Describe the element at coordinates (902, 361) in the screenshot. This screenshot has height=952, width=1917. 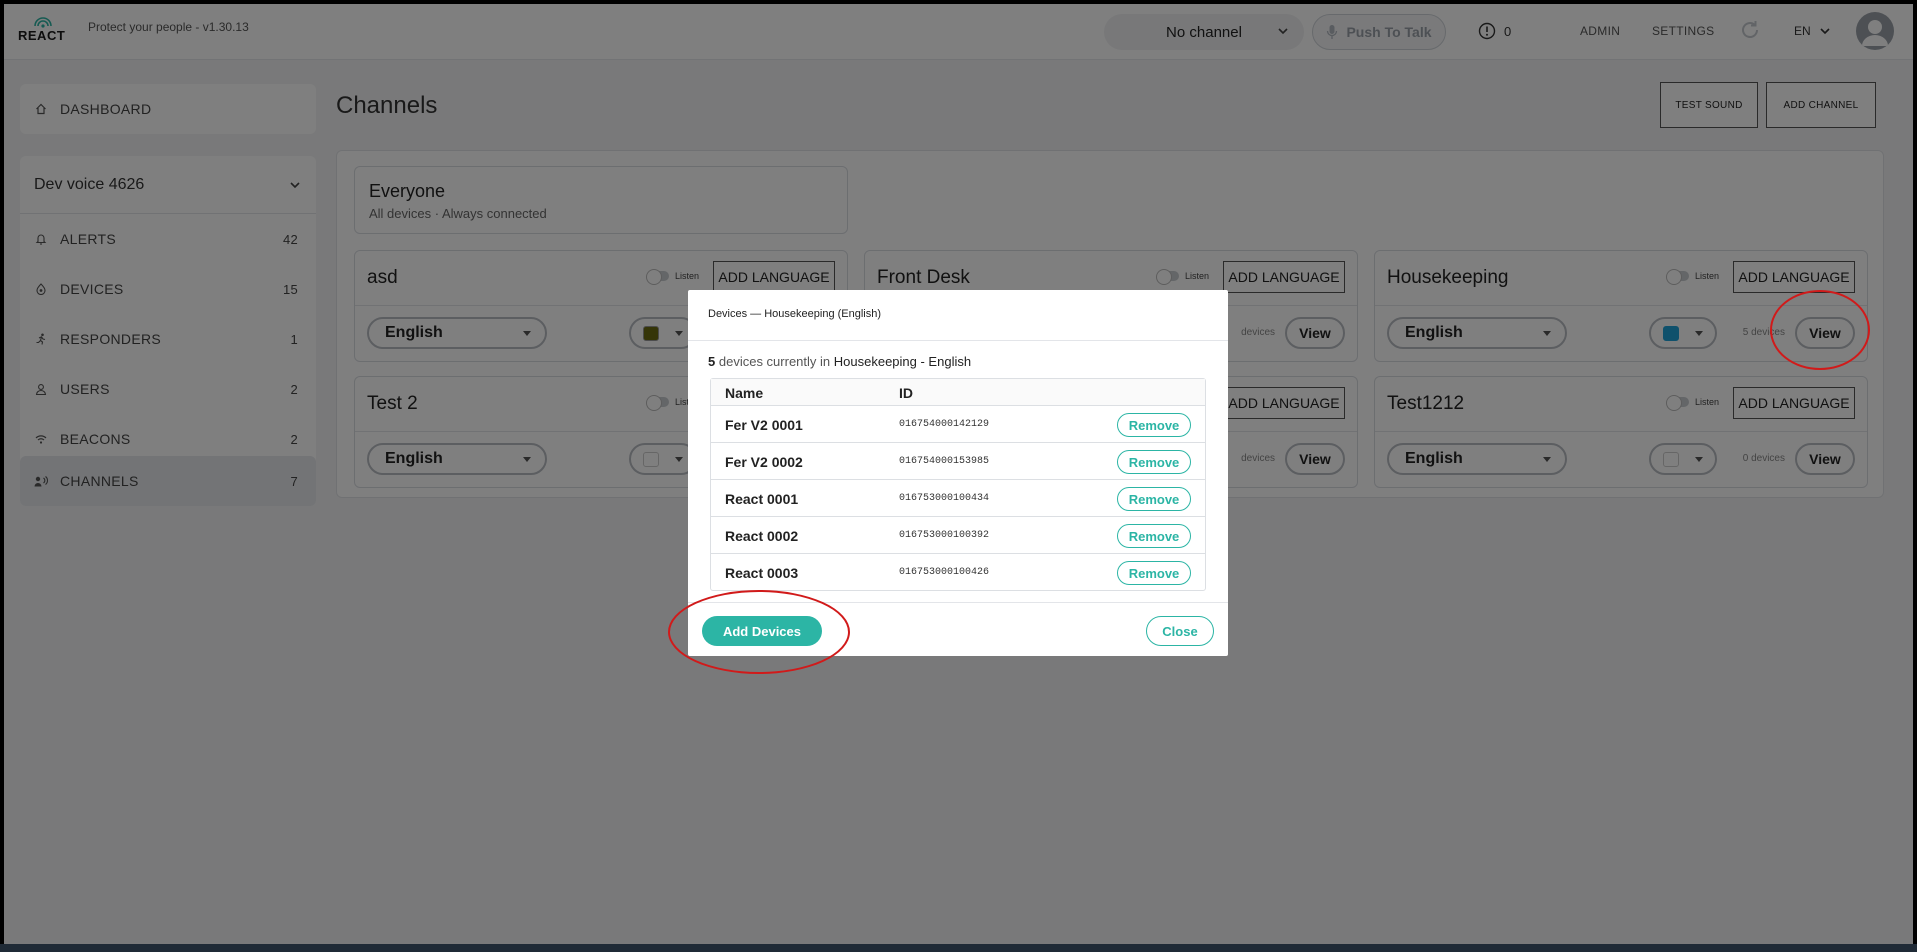
I see `summary-channel: Housekeeping - English` at that location.